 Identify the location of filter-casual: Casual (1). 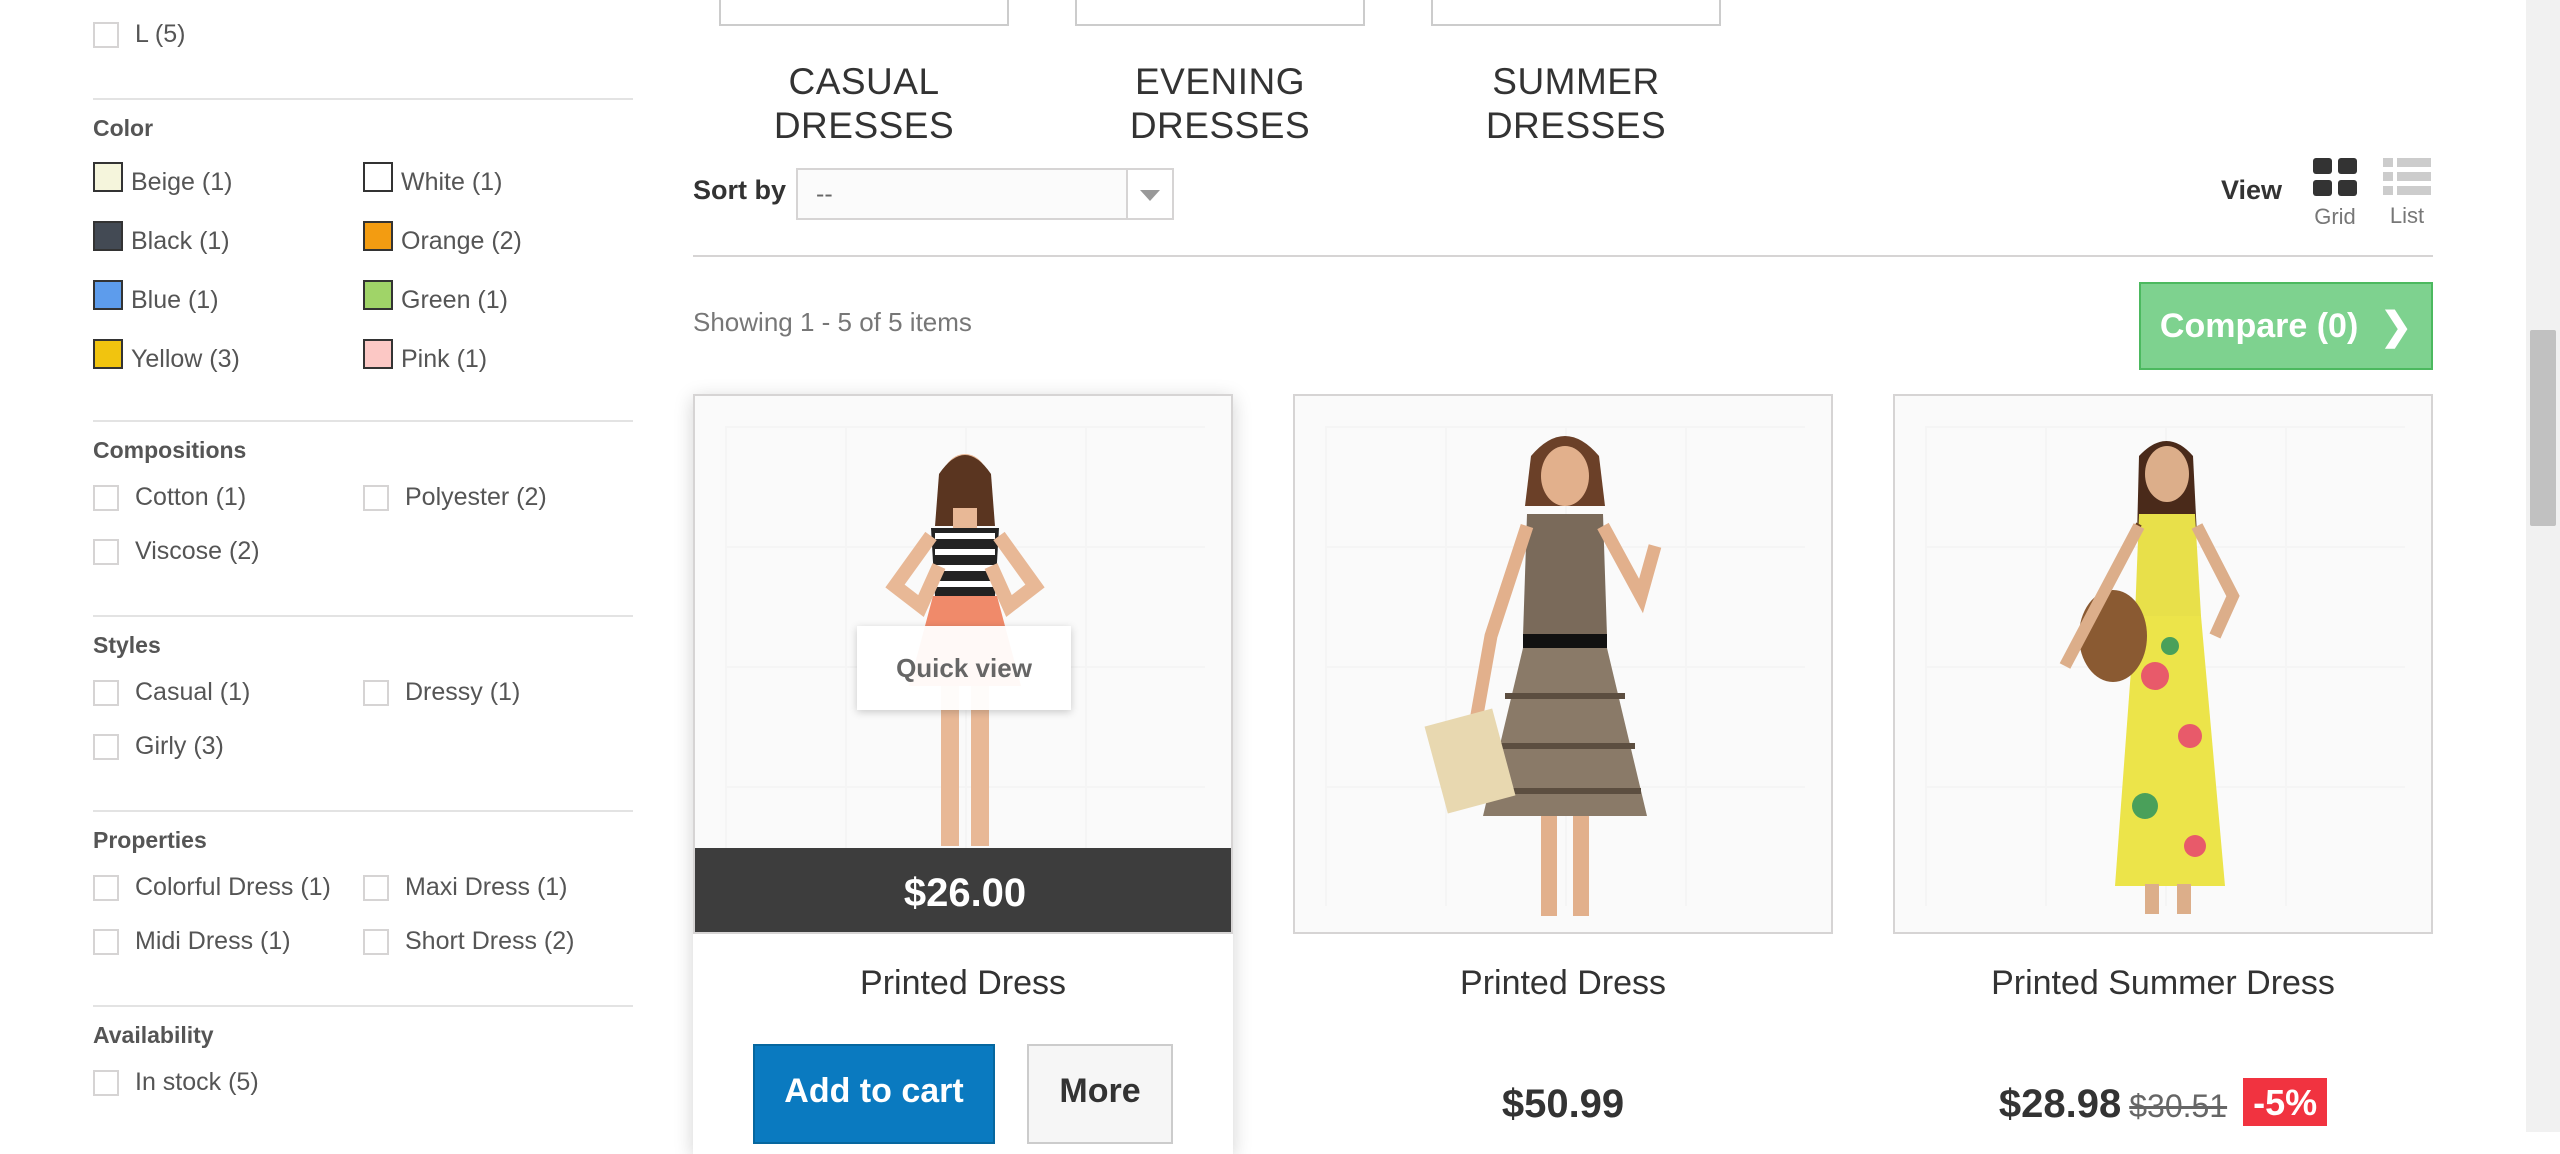
(171, 692).